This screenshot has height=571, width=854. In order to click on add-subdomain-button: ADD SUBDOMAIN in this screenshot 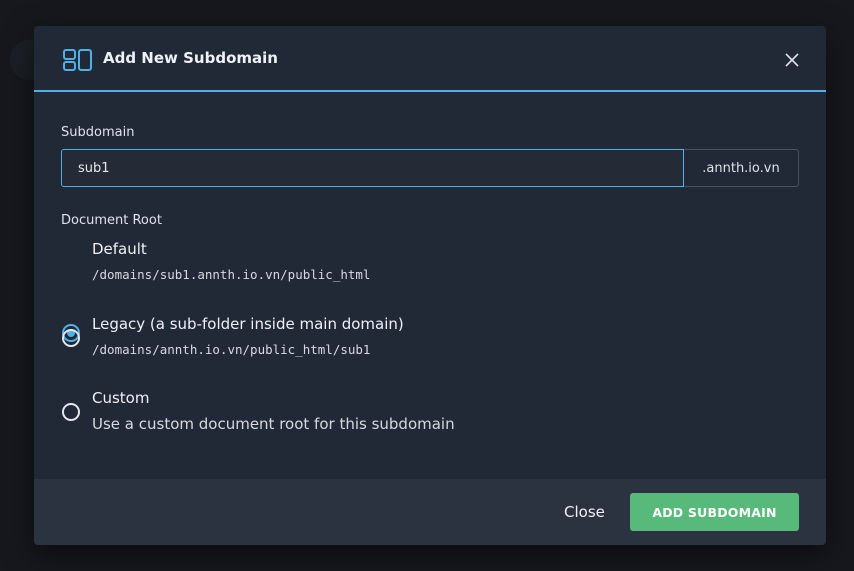, I will do `click(714, 512)`.